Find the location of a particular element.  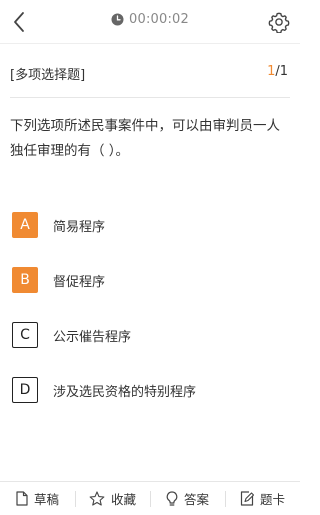

tab-answer: 答案 is located at coordinates (187, 498).